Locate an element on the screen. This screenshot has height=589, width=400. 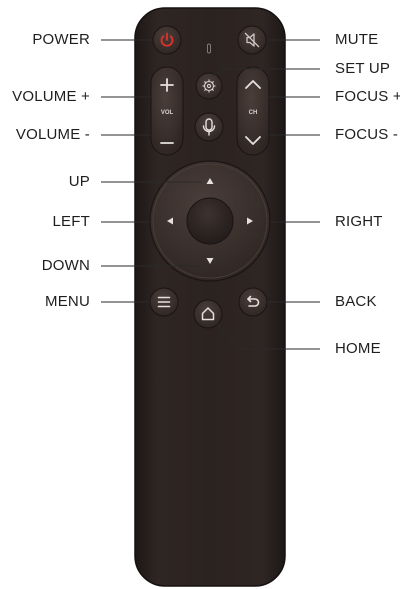
label-power: POWER is located at coordinates (61, 39).